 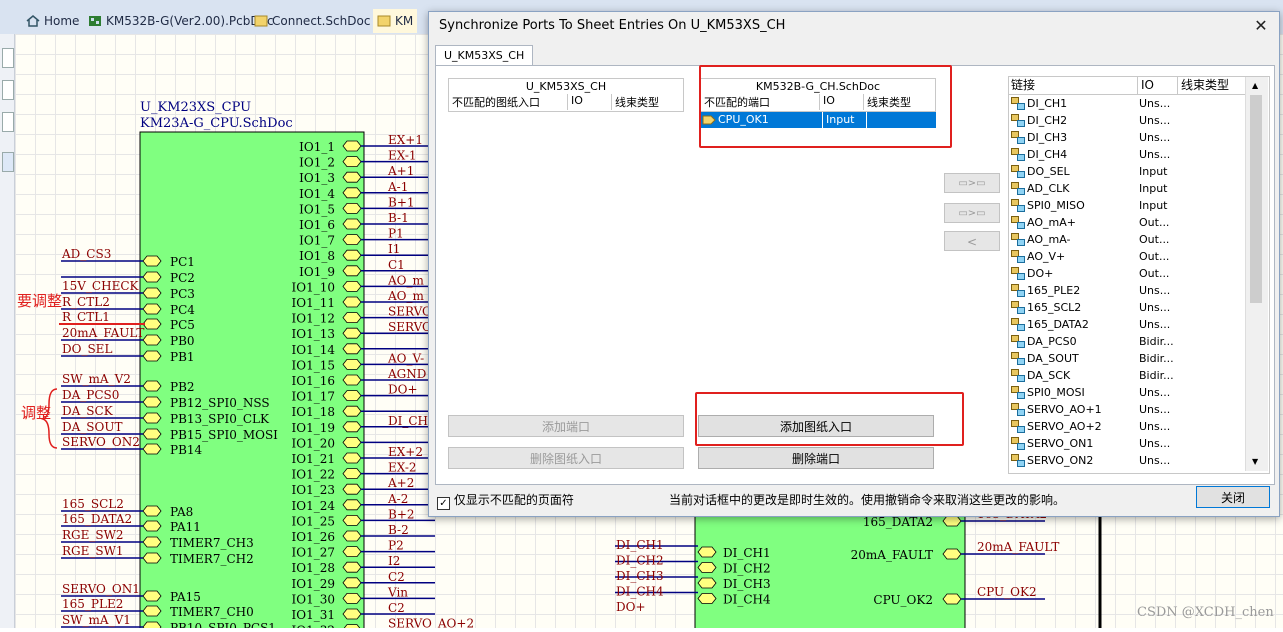 I want to click on link-entry-to-port-button: ▭>▭, so click(x=972, y=183).